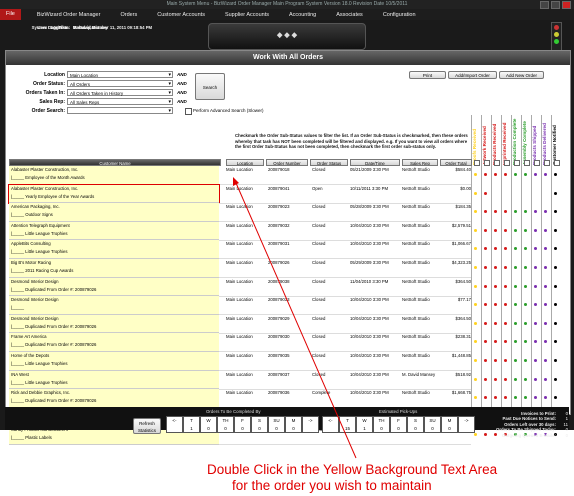 The image size is (574, 496). I want to click on menu-item-associates: Associates, so click(349, 15).